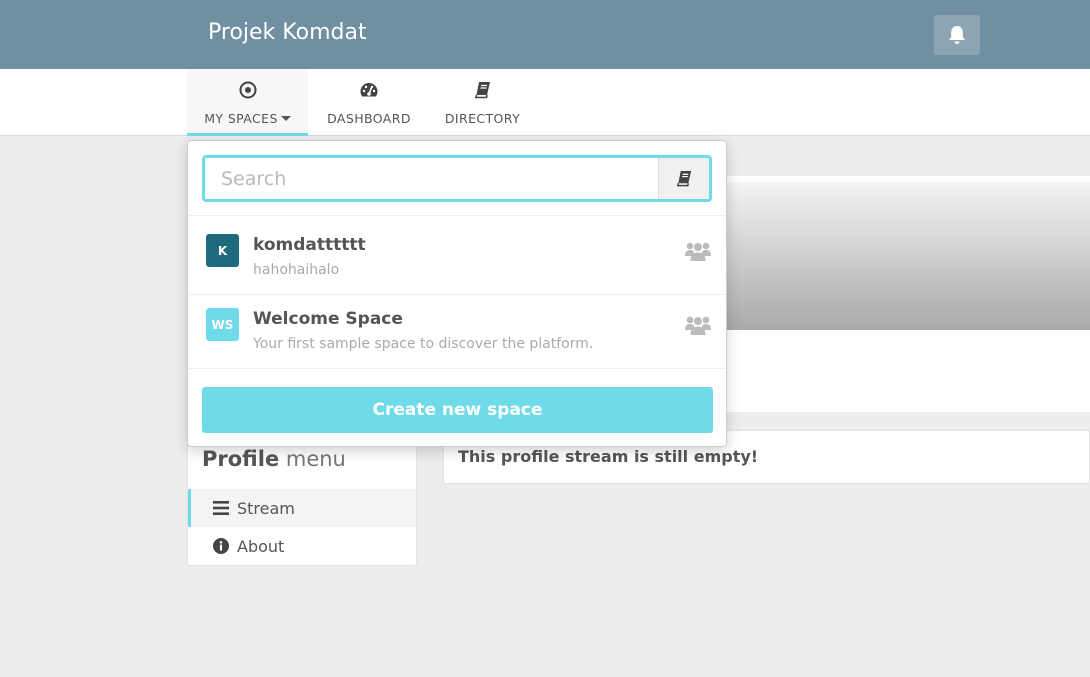  Describe the element at coordinates (545, 102) in the screenshot. I see `main-navigation: MY SPACES DASHBOARD DIRECTORY` at that location.